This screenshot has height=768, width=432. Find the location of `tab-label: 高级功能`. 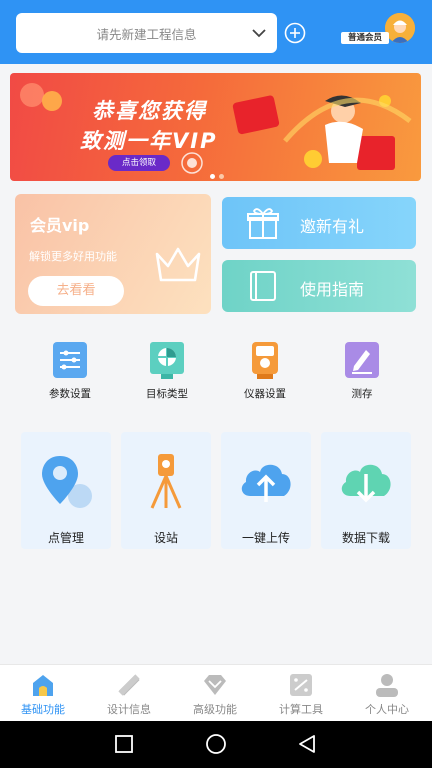

tab-label: 高级功能 is located at coordinates (215, 709).